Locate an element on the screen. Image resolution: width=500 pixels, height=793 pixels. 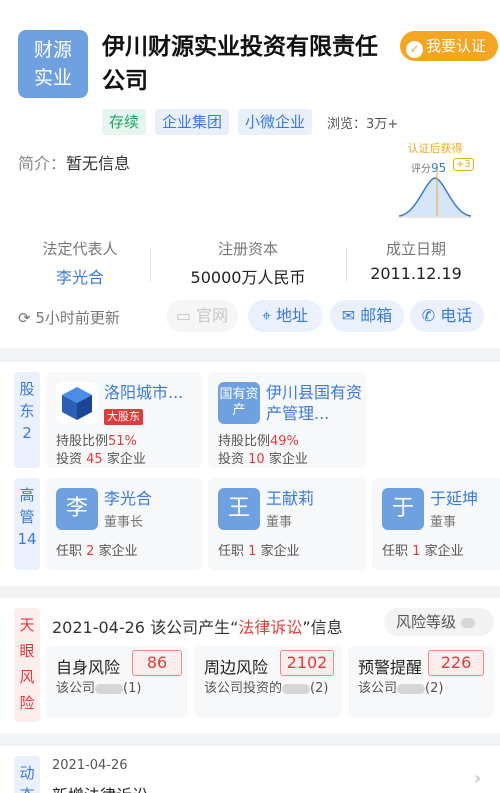
stat-founded: 成立日期 2011.12.19 is located at coordinates (416, 260).